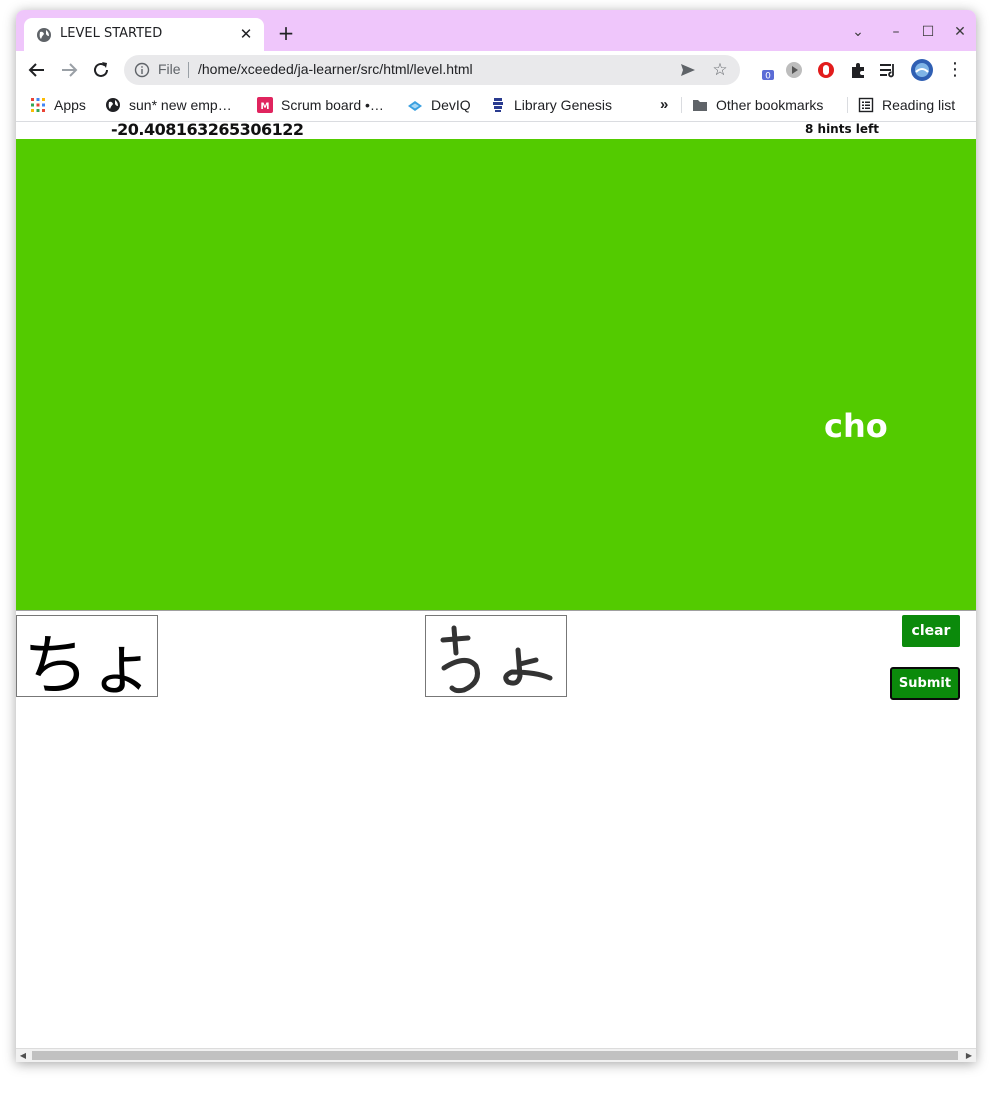  What do you see at coordinates (896, 32) in the screenshot?
I see `minimize-button: –` at bounding box center [896, 32].